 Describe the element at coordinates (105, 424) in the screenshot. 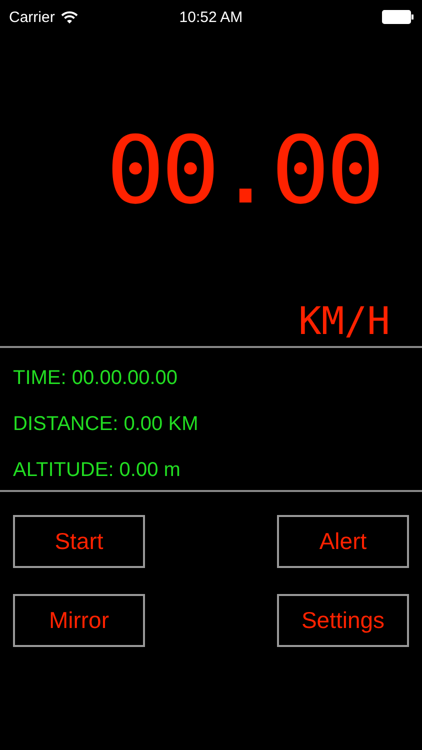

I see `reading-text: DISTANCE: 0.00 KM` at that location.